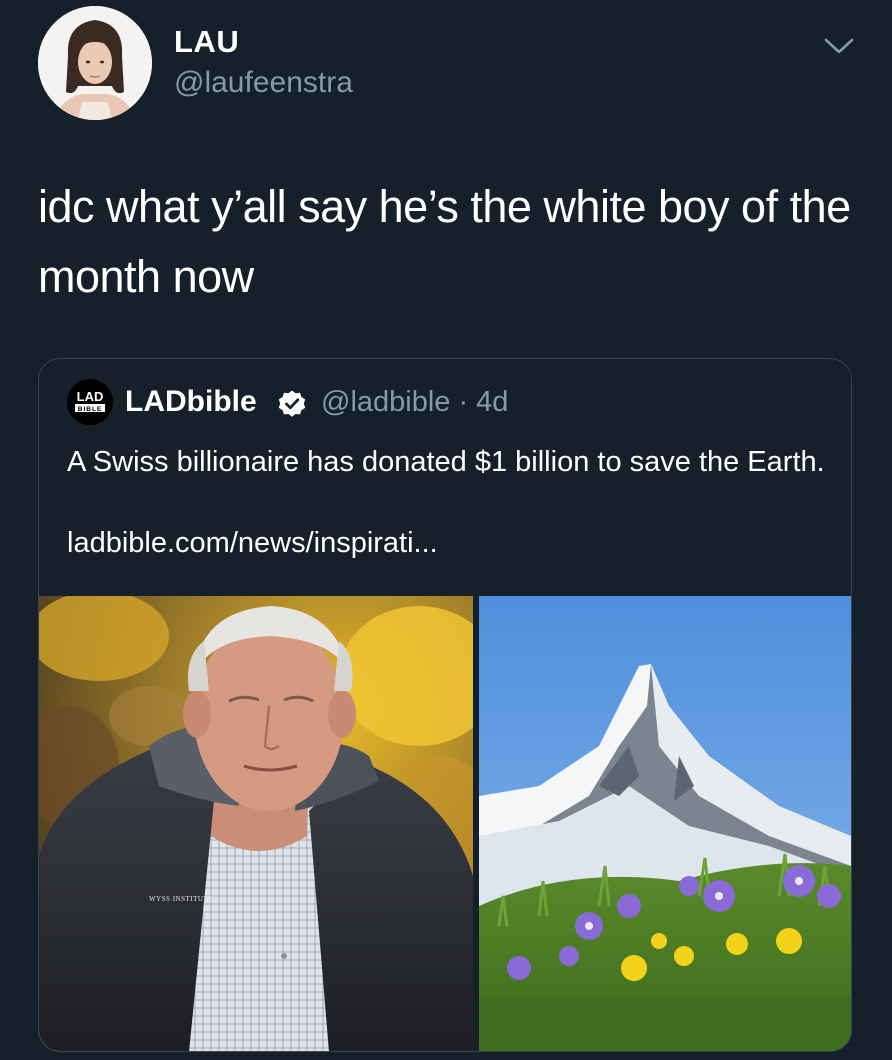  Describe the element at coordinates (292, 404) in the screenshot. I see `verified-badge-icon` at that location.